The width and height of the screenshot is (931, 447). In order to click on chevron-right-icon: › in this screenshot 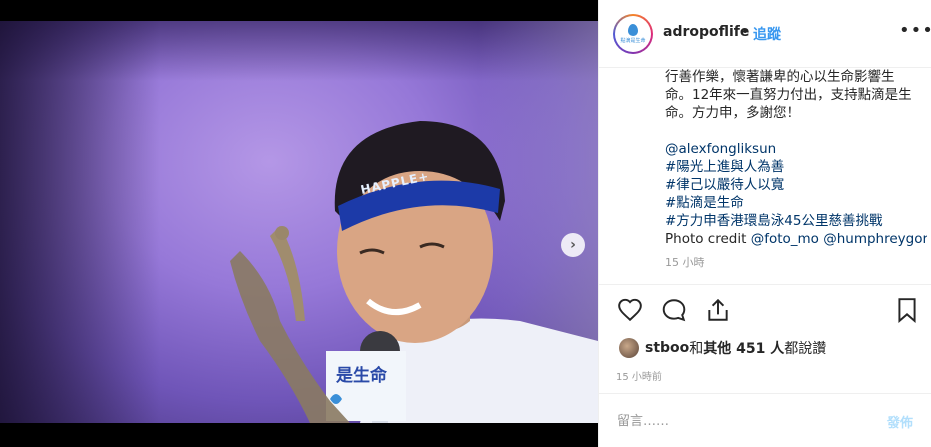, I will do `click(573, 245)`.